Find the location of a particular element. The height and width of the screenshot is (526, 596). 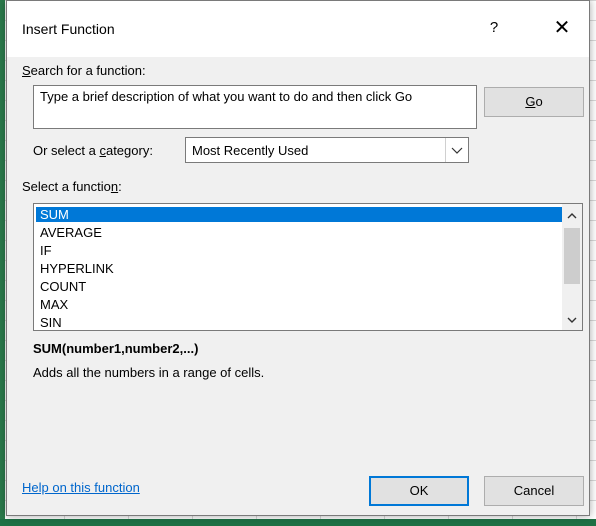

ok-button: OK is located at coordinates (419, 491).